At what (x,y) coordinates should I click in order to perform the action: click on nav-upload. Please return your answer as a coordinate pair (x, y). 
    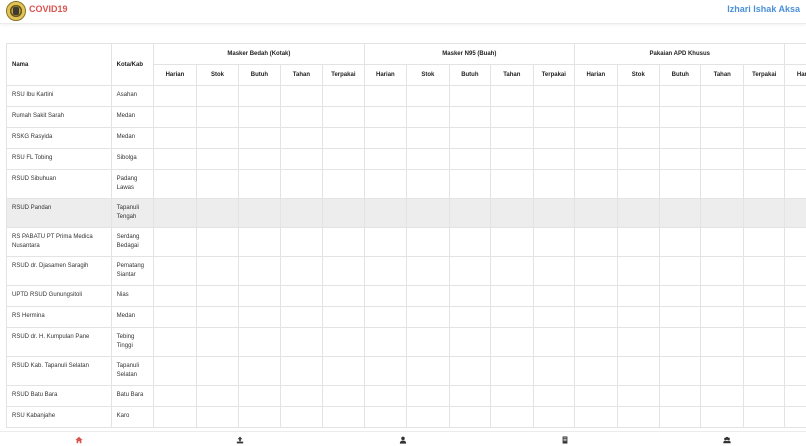
    Looking at the image, I should click on (240, 440).